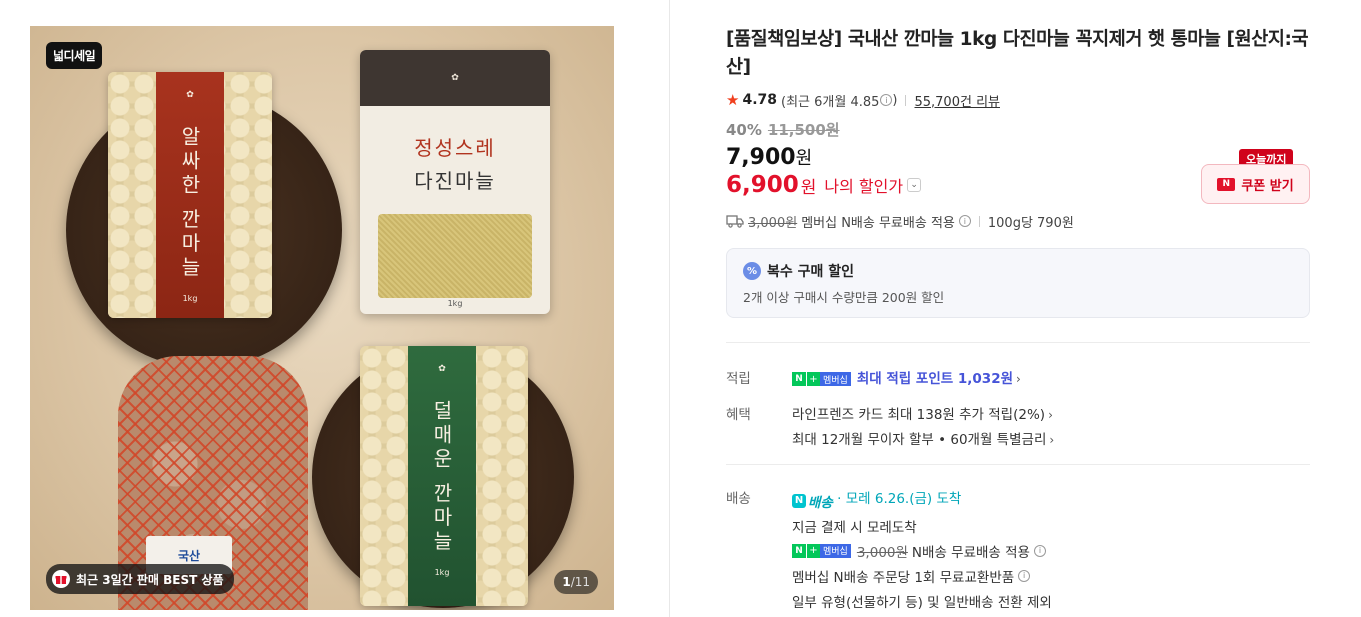 The width and height of the screenshot is (1361, 617). Describe the element at coordinates (899, 499) in the screenshot. I see `arrival-date: · 모레 6.26.(금) 도착` at that location.